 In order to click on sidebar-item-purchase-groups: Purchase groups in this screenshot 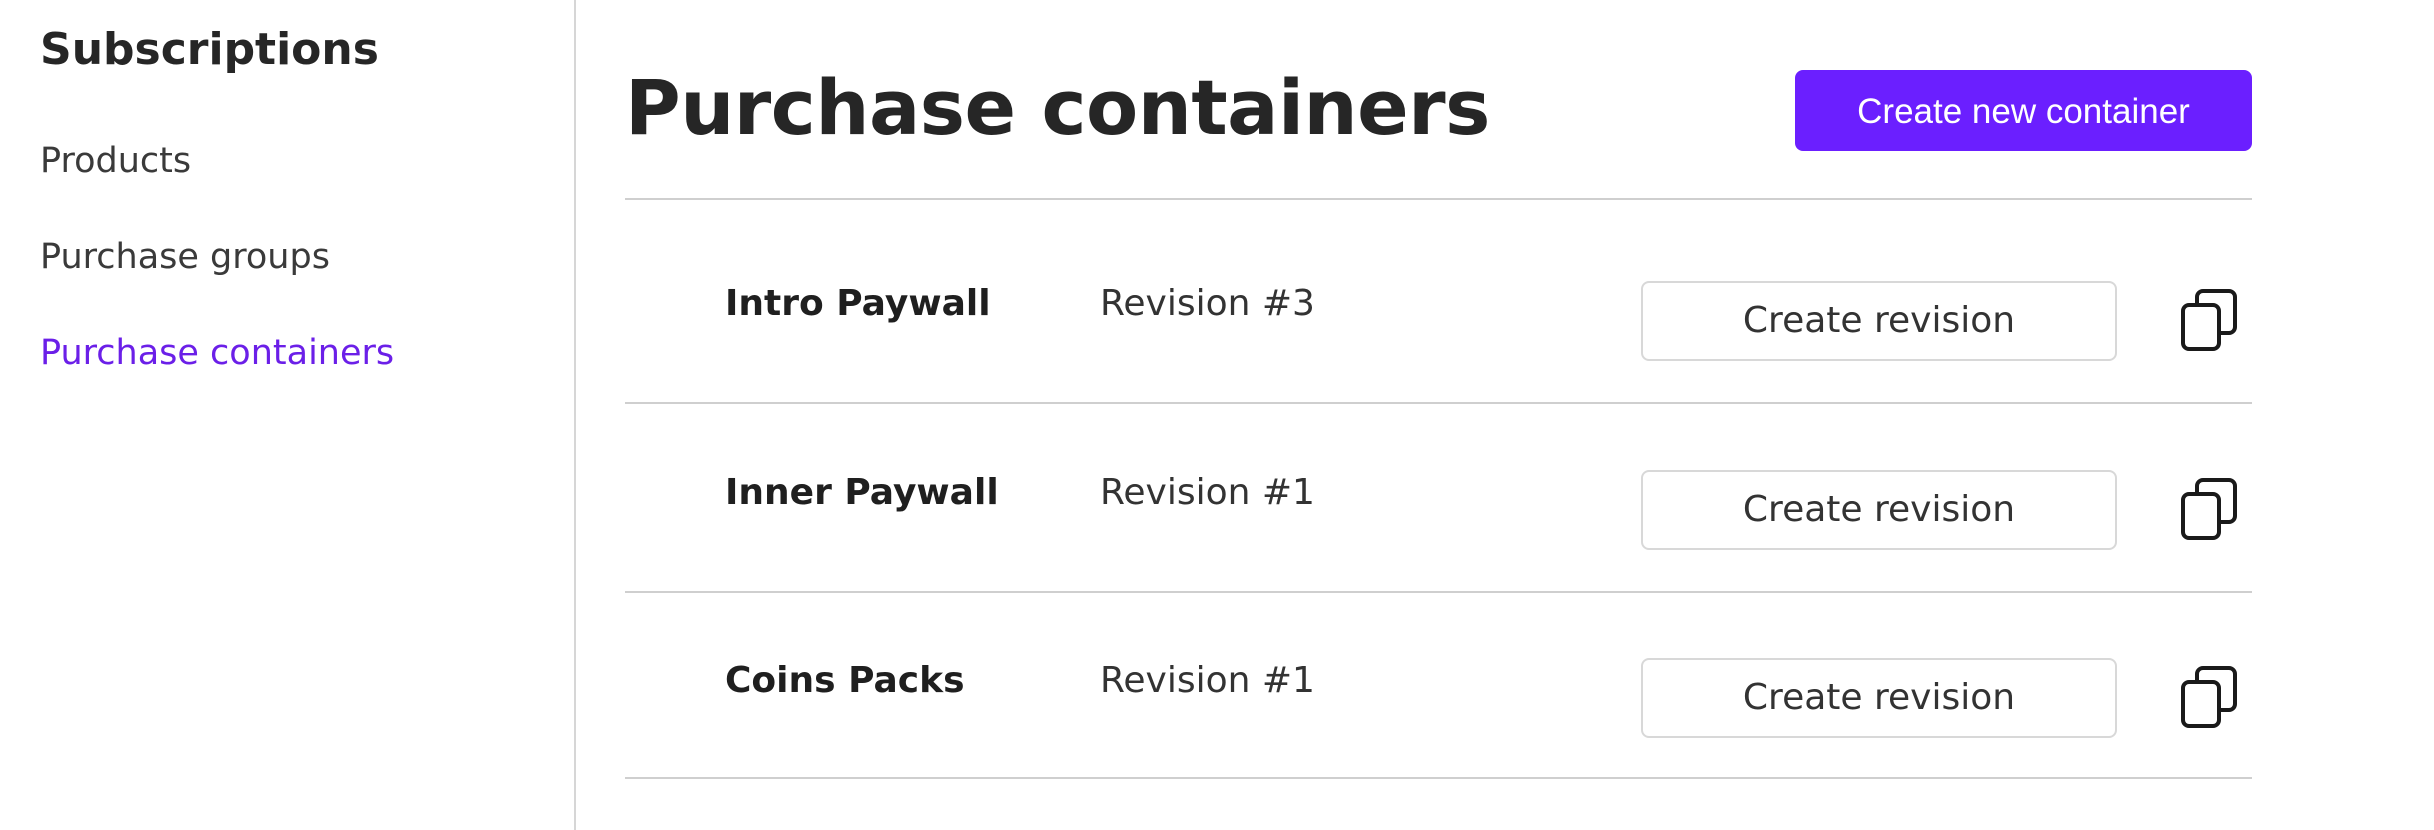, I will do `click(185, 257)`.